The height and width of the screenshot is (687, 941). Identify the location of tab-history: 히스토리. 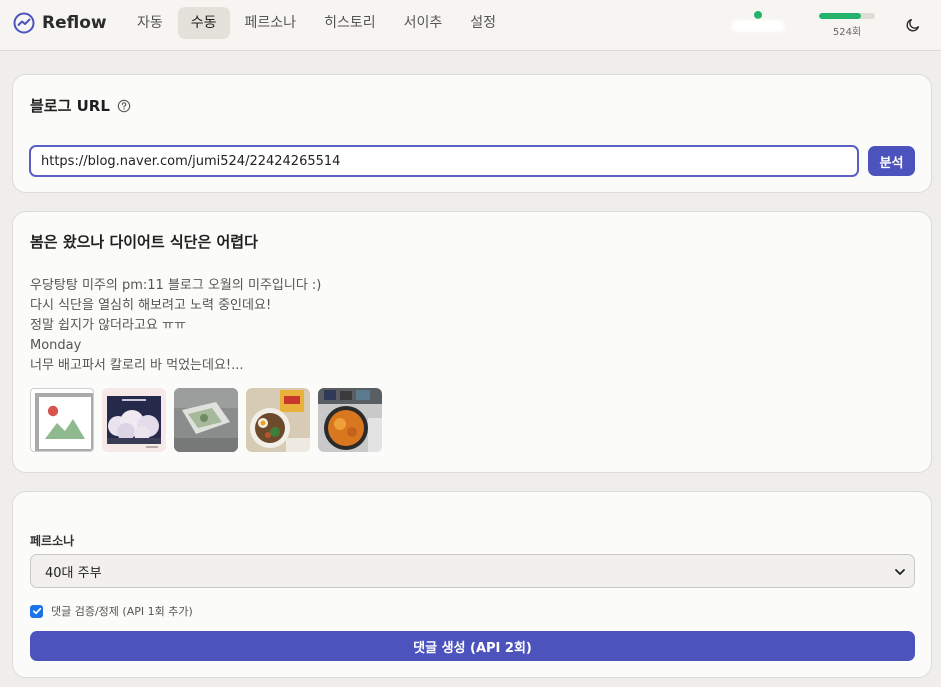
(350, 23).